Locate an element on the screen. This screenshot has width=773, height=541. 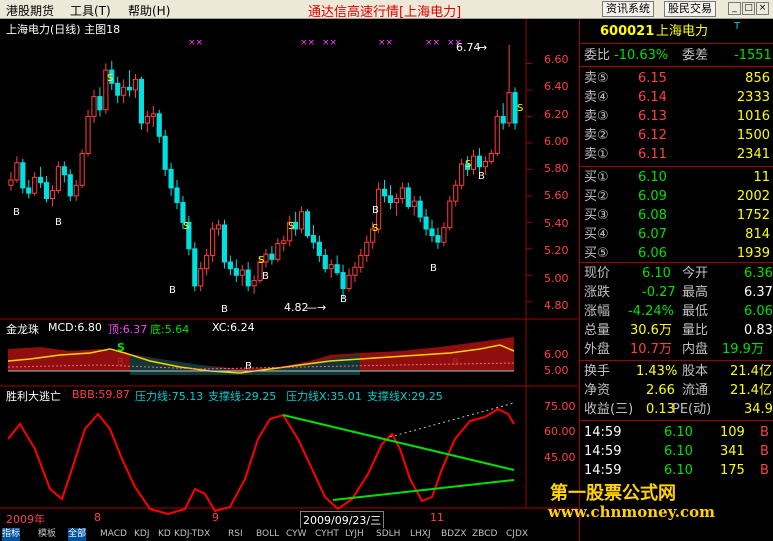
indicator-tab: CYHT is located at coordinates (327, 534).